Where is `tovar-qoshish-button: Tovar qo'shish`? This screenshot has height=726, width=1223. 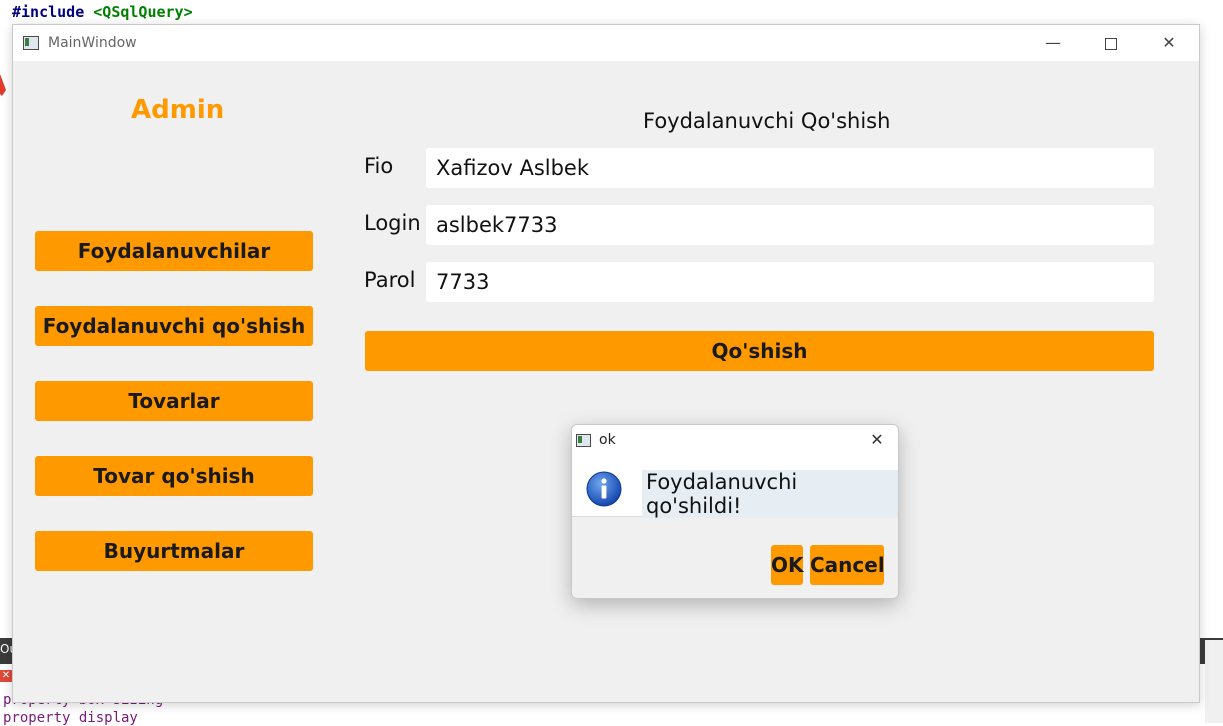 tovar-qoshish-button: Tovar qo'shish is located at coordinates (174, 476).